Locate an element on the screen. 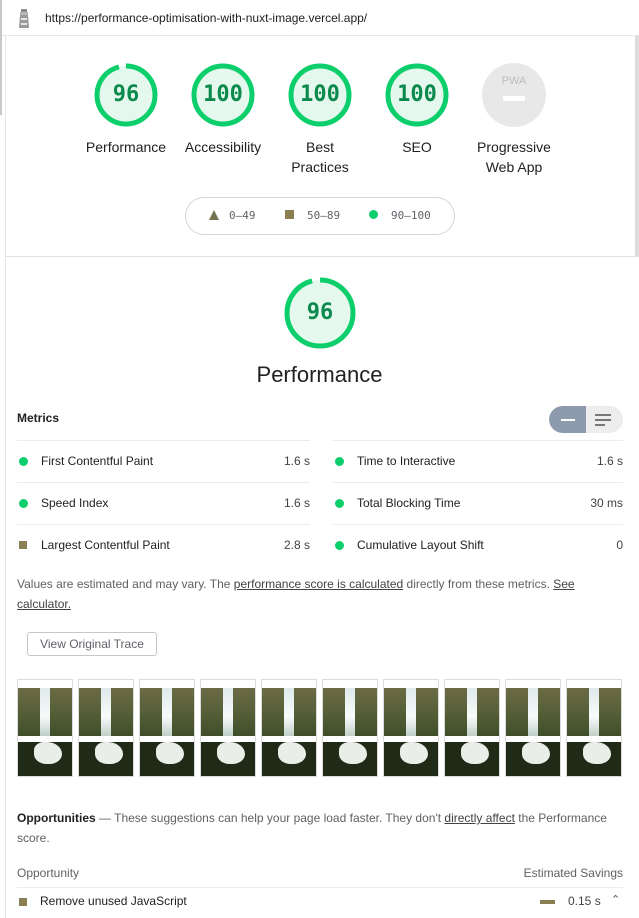  opportunity-savings: 0.15 s is located at coordinates (584, 901).